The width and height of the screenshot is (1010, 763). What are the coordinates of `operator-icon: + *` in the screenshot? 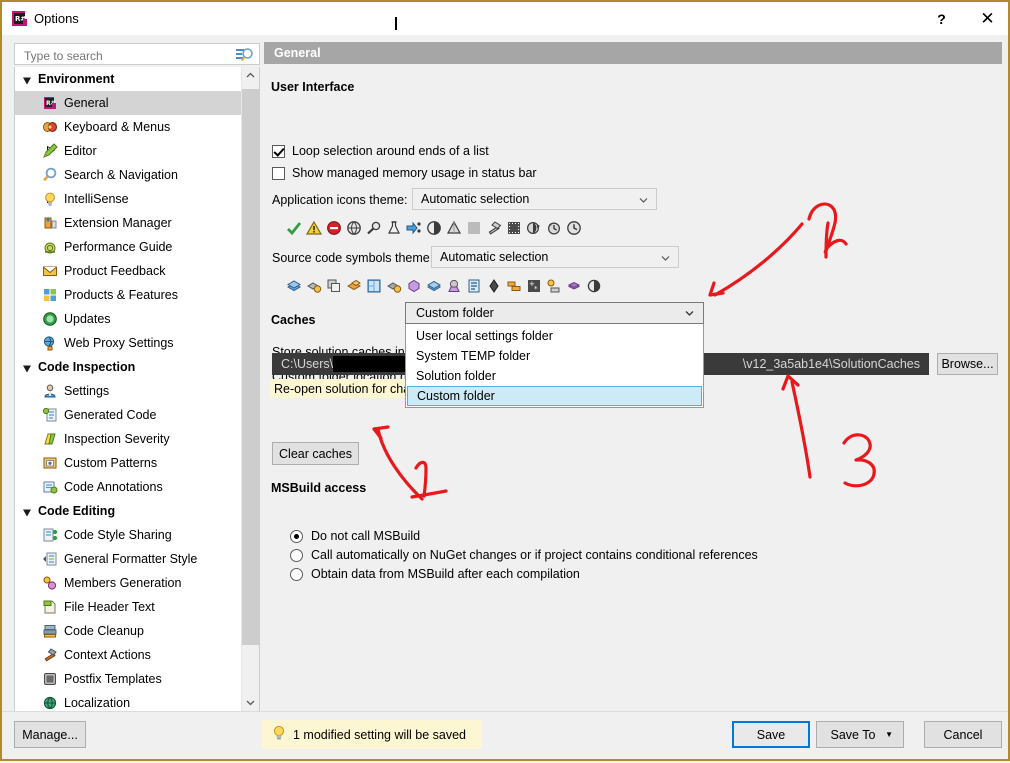 It's located at (534, 286).